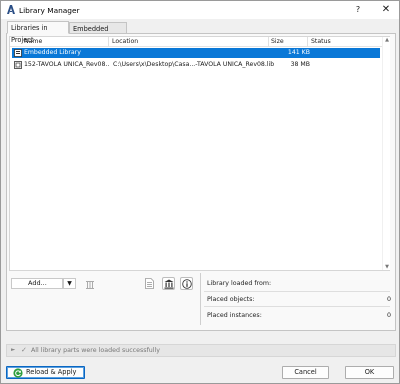  I want to click on title-bar: Library Manager ? ✕, so click(200, 10).